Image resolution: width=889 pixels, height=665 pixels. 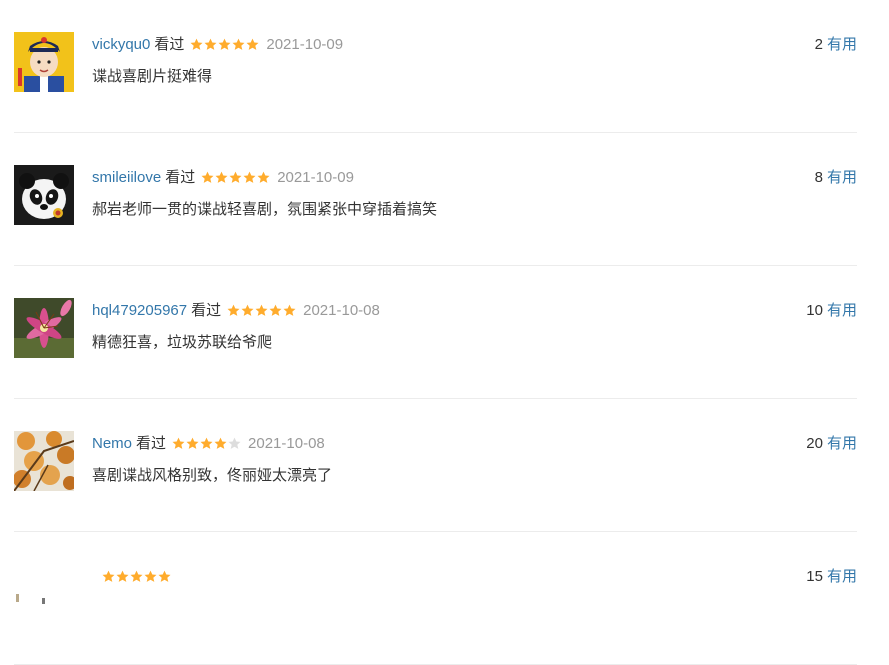 I want to click on partial-avatar, so click(x=44, y=594).